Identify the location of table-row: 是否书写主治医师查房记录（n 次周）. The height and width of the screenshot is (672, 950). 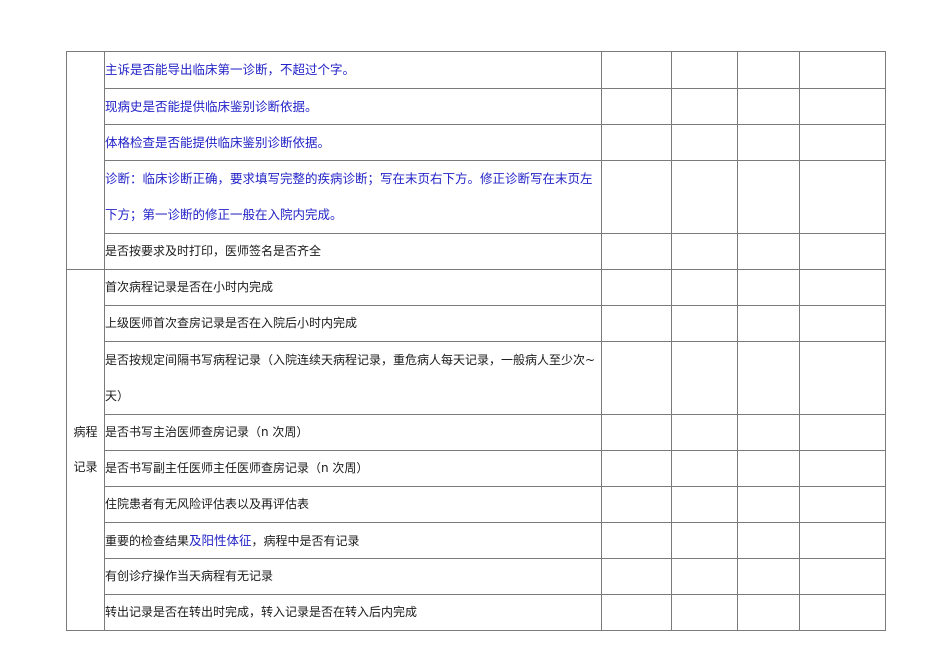
(476, 432).